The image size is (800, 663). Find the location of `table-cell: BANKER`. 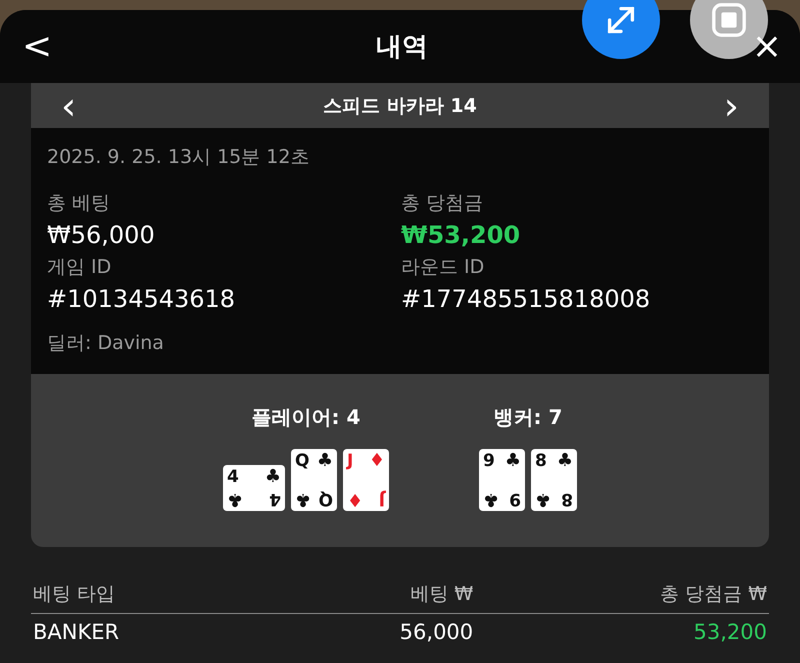

table-cell: BANKER is located at coordinates (150, 629).